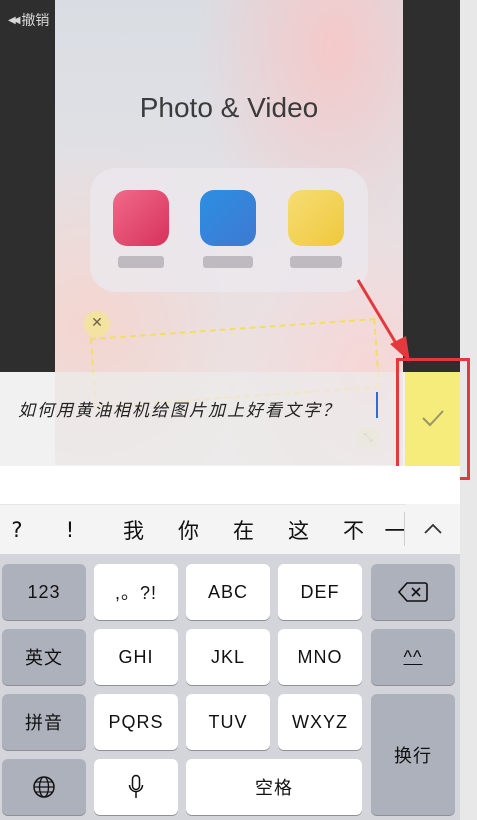 This screenshot has height=820, width=477. I want to click on key-abc: ABC, so click(228, 592).